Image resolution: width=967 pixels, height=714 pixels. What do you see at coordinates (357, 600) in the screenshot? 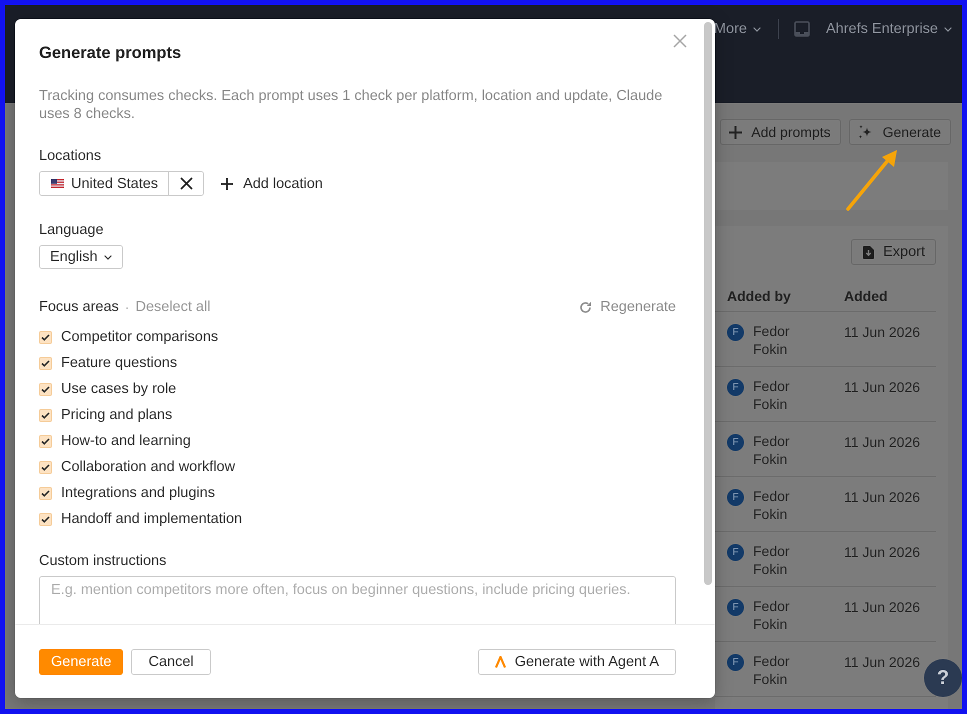
I see `custom-instructions-field: E.g. mention competitors more often, focus on beginner questions, include pricing queries.` at bounding box center [357, 600].